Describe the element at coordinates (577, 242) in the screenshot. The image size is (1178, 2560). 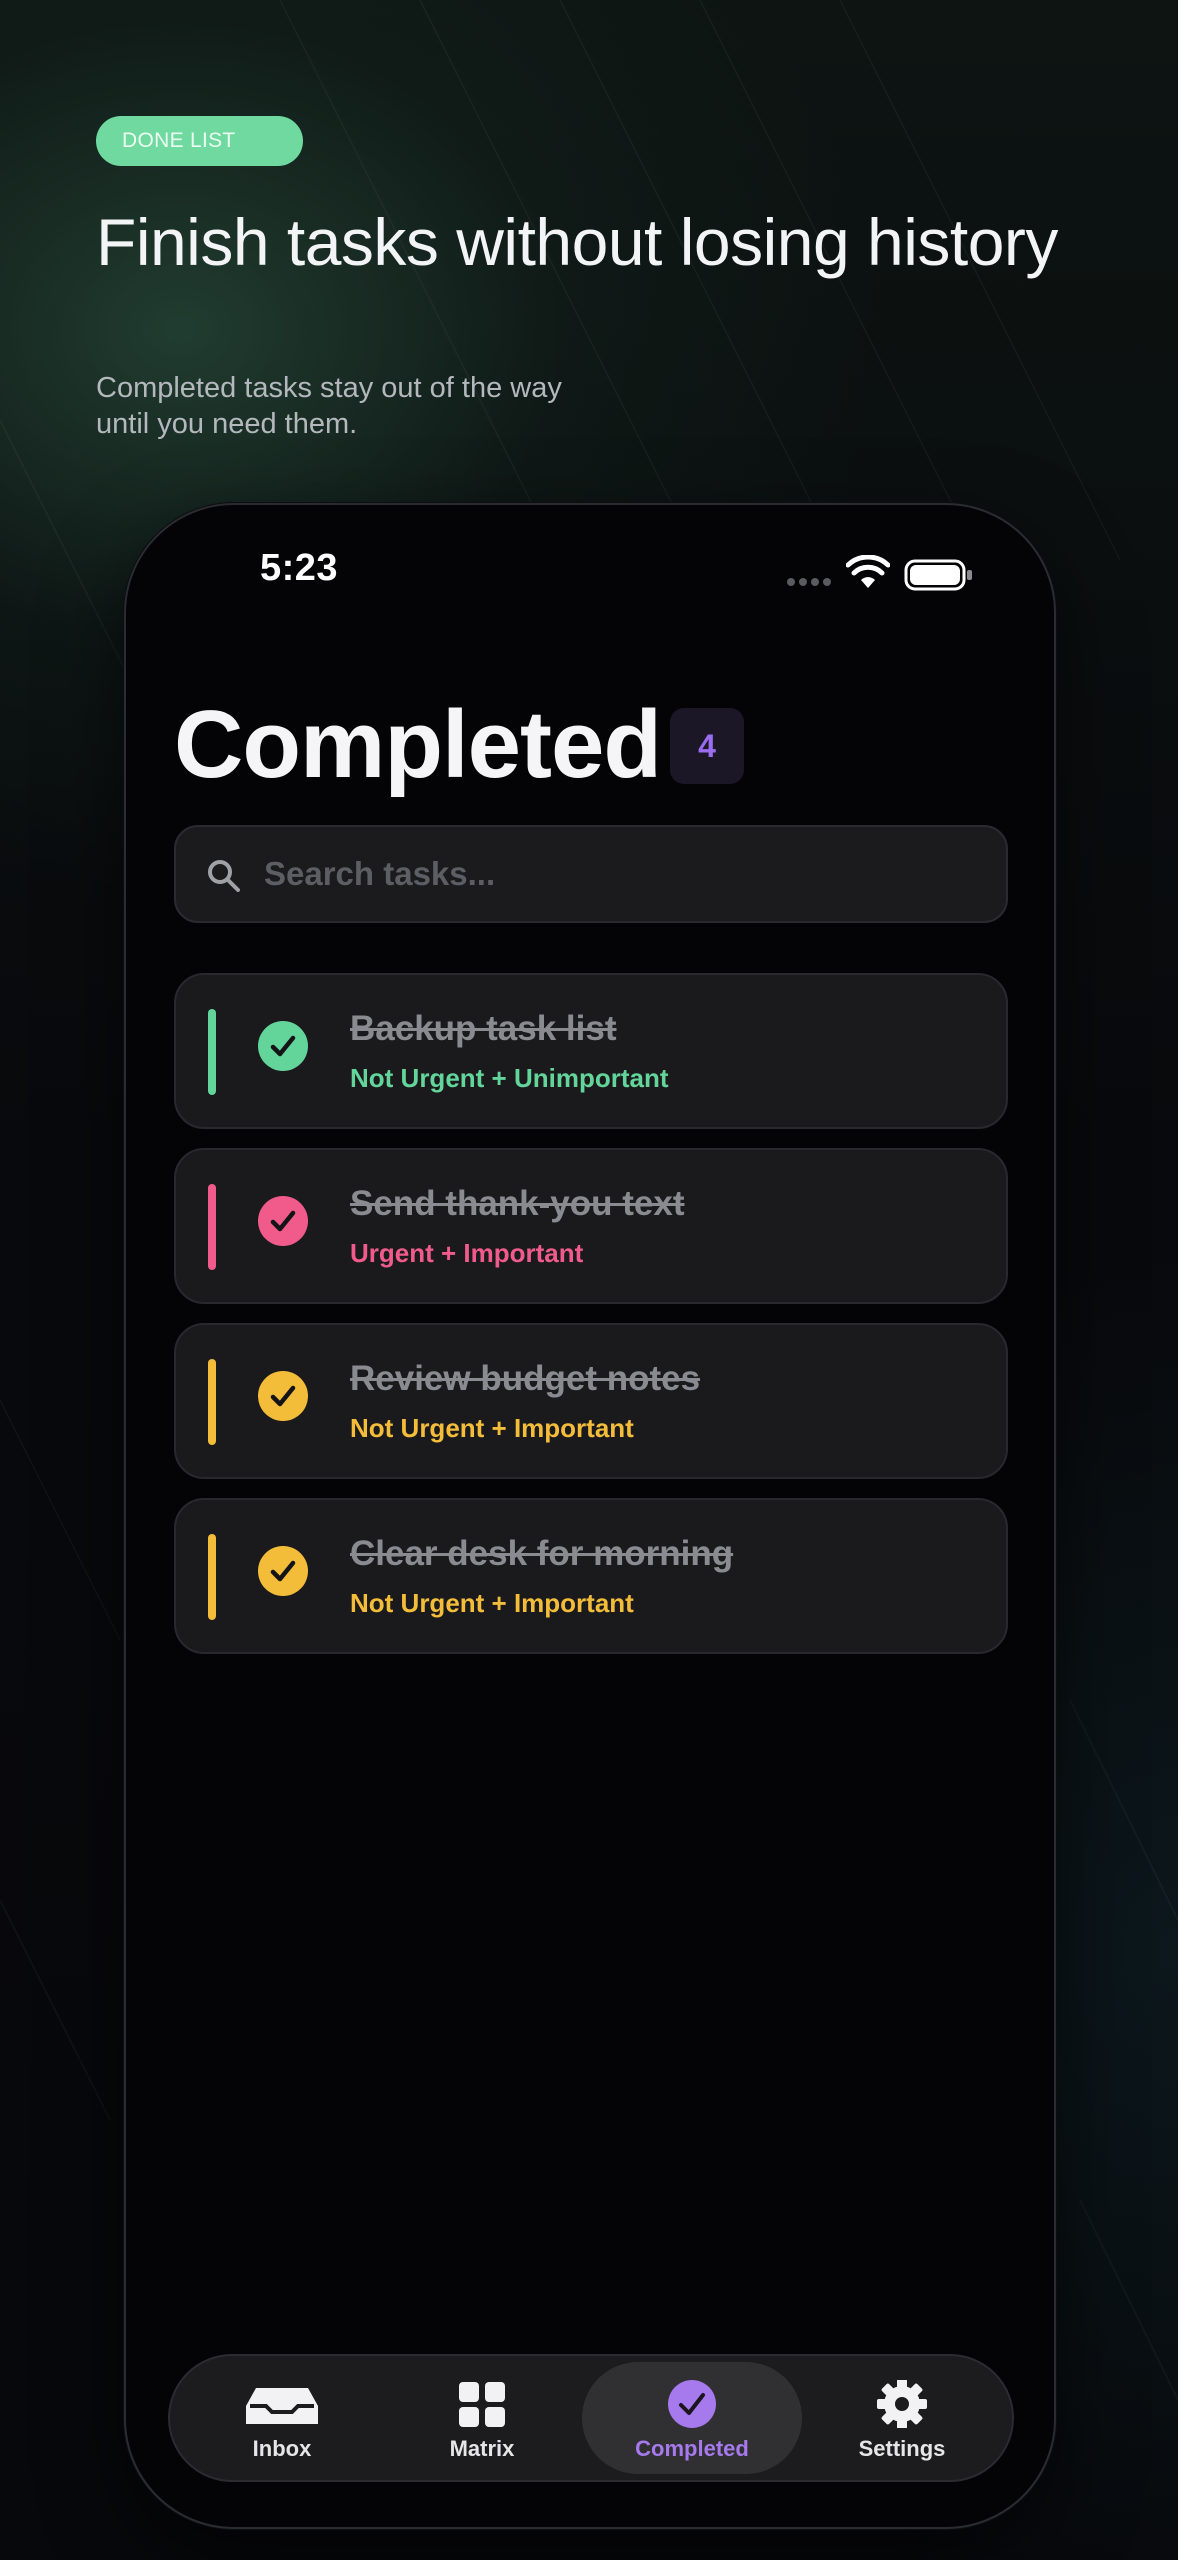
I see `hero-headline: Finish tasks without losing history` at that location.